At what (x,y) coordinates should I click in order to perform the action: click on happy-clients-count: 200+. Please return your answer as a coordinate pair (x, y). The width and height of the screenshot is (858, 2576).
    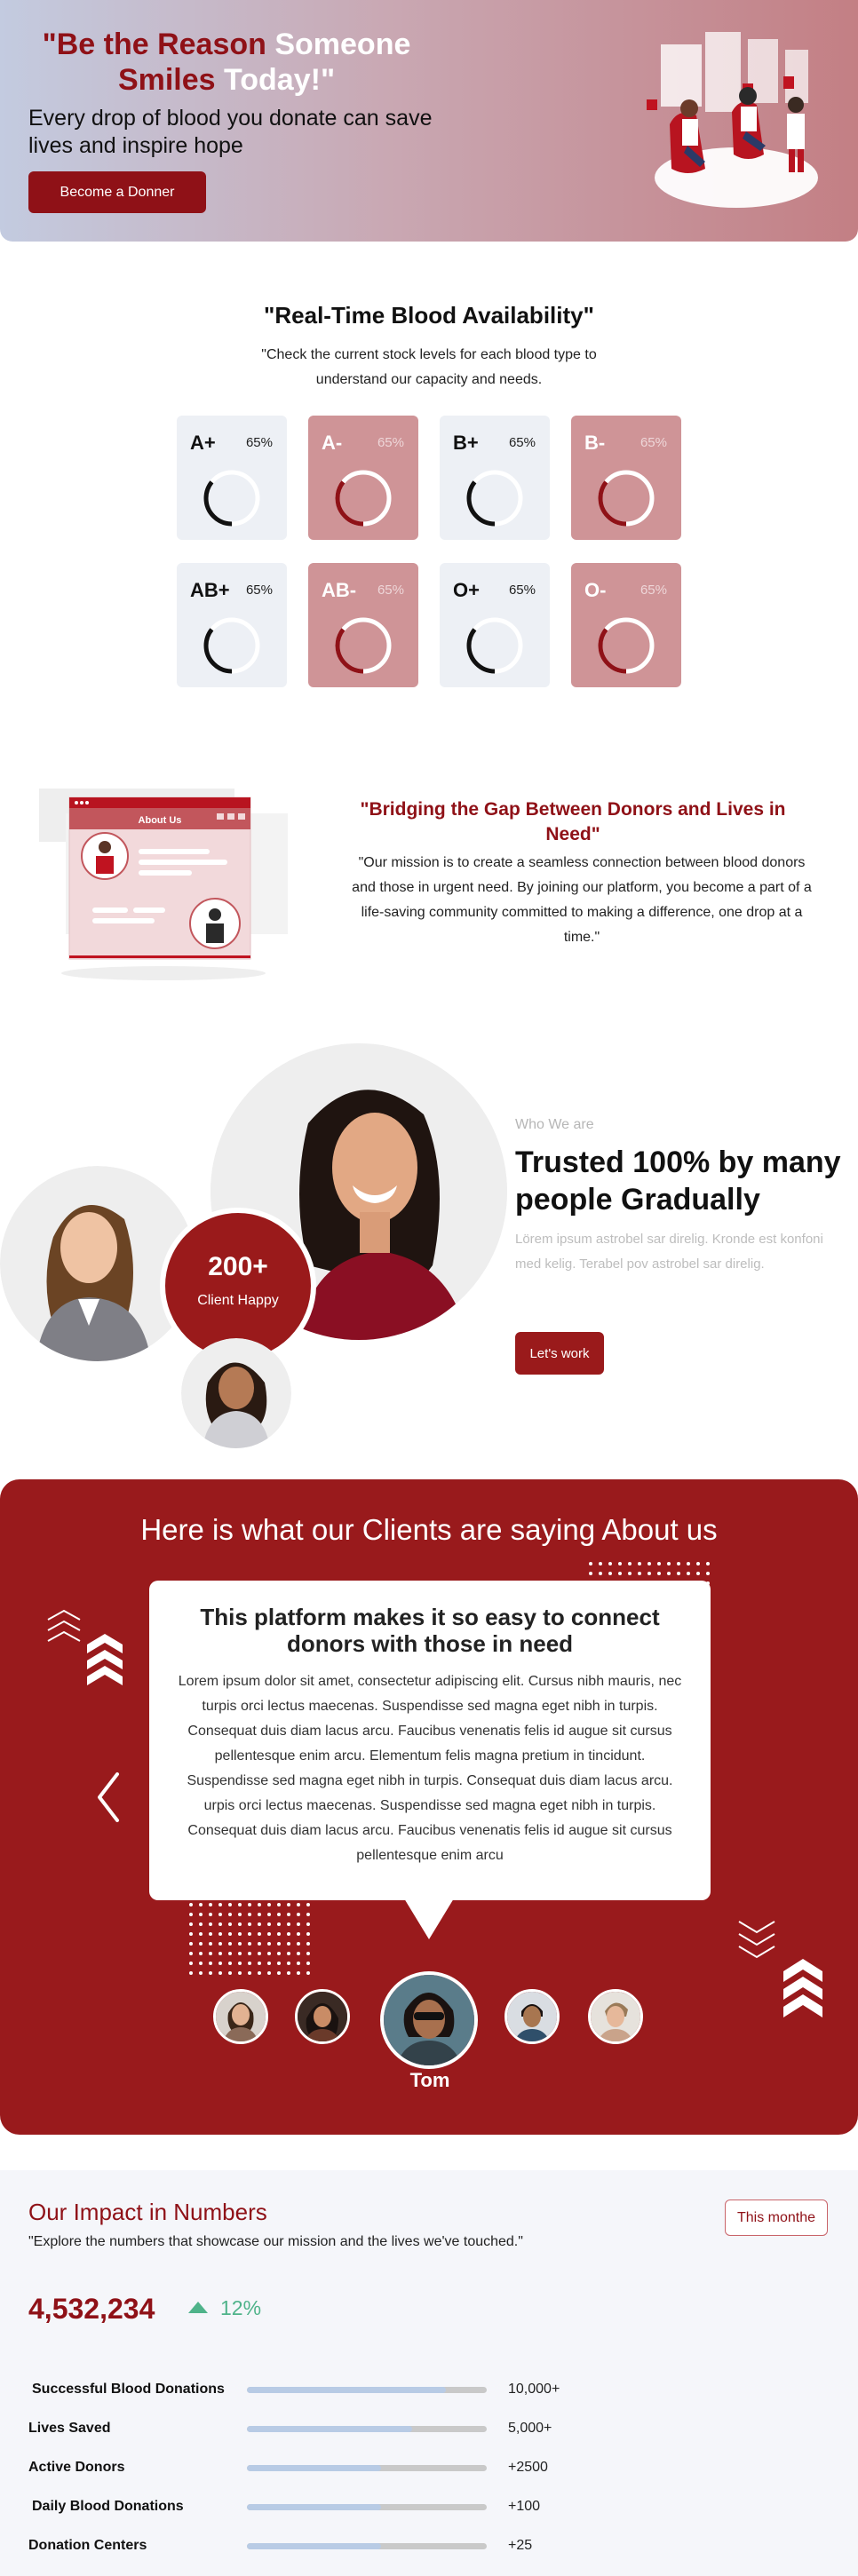
    Looking at the image, I should click on (238, 1267).